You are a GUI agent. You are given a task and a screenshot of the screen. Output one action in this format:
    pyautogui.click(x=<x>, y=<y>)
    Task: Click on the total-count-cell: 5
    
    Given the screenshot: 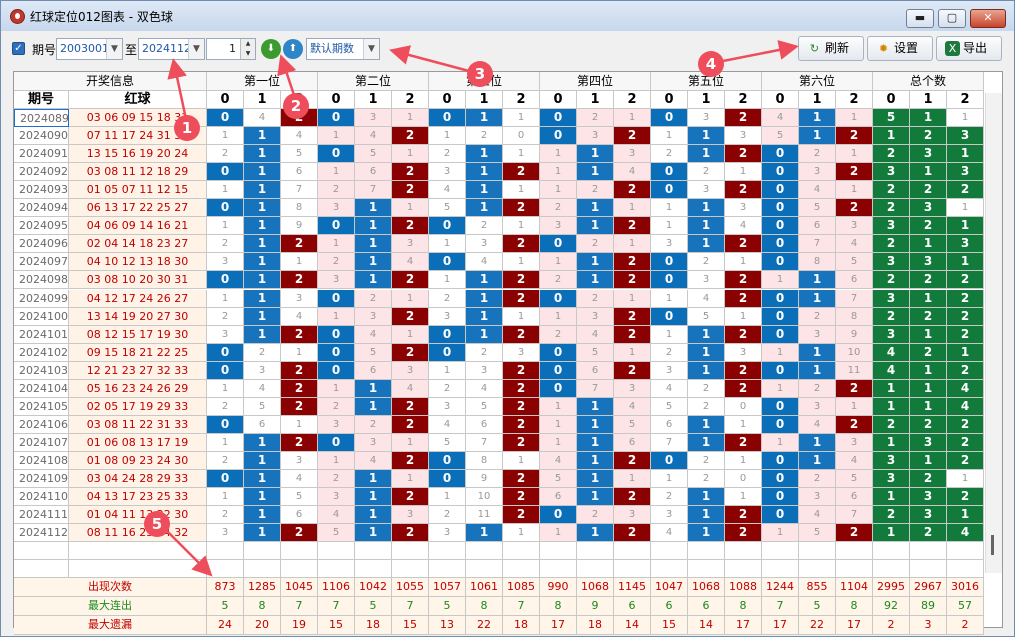 What is the action you would take?
    pyautogui.click(x=891, y=118)
    